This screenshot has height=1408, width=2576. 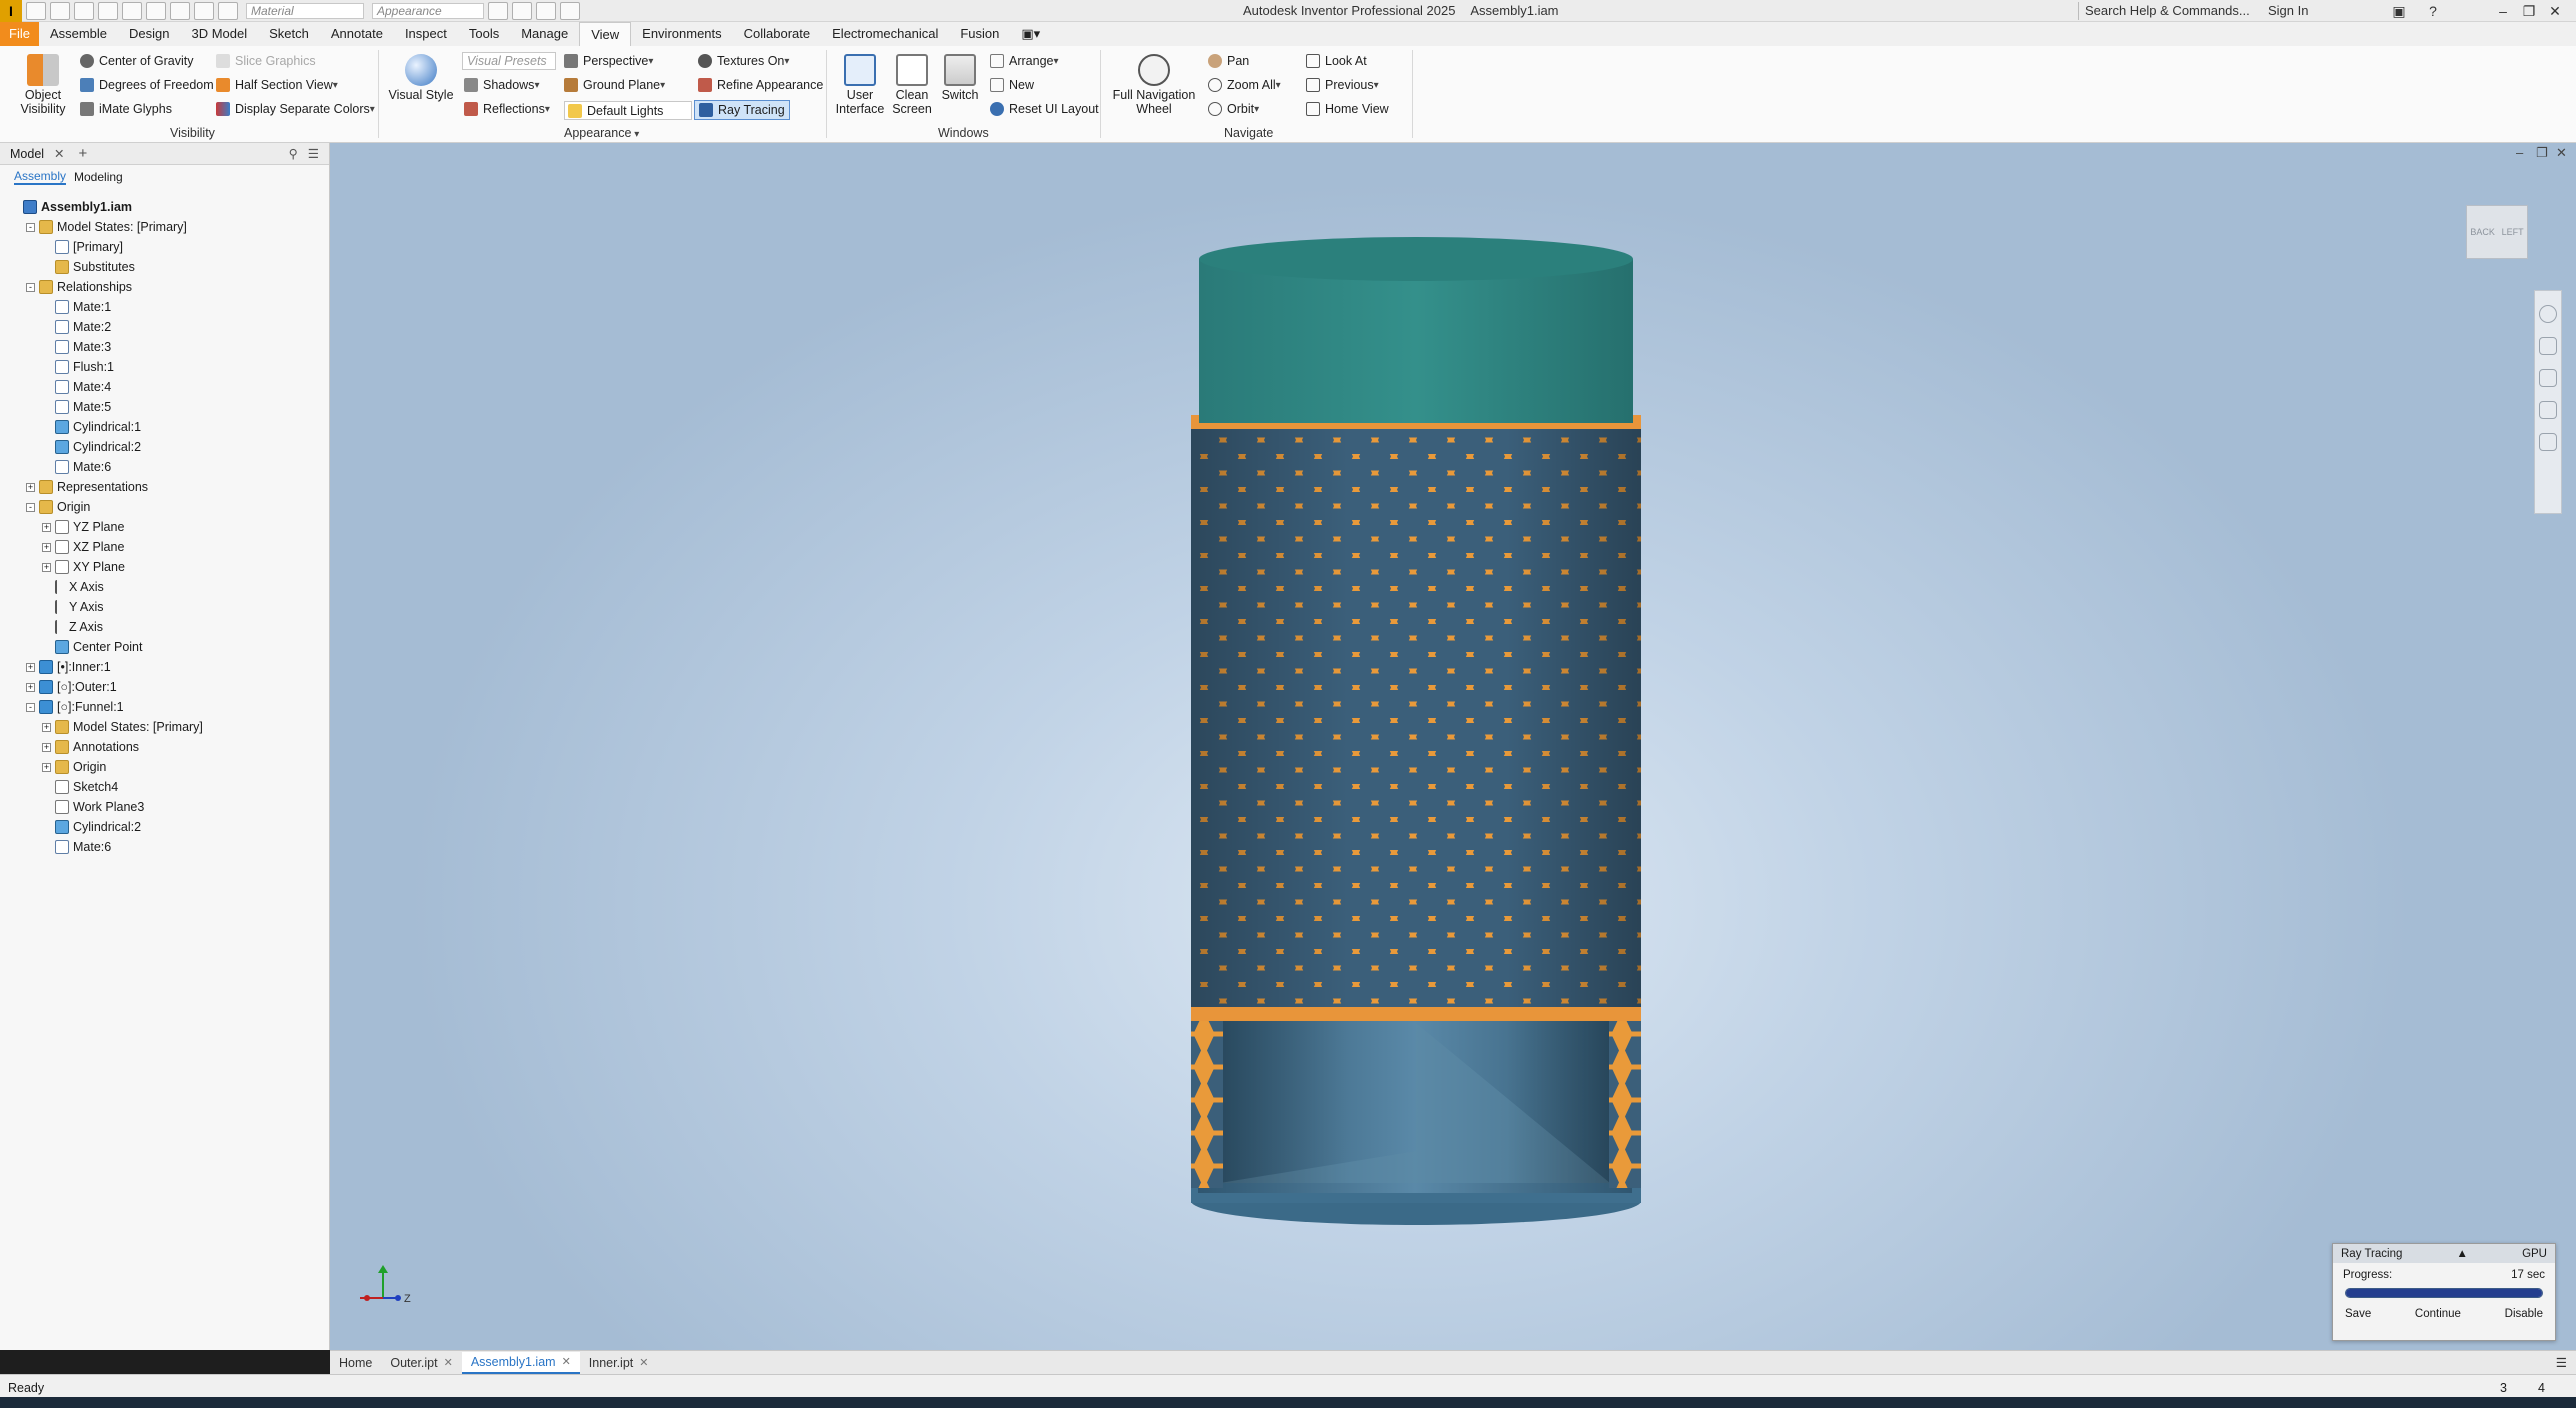 I want to click on document-tab: Assembly1.iam ✕, so click(x=520, y=1362).